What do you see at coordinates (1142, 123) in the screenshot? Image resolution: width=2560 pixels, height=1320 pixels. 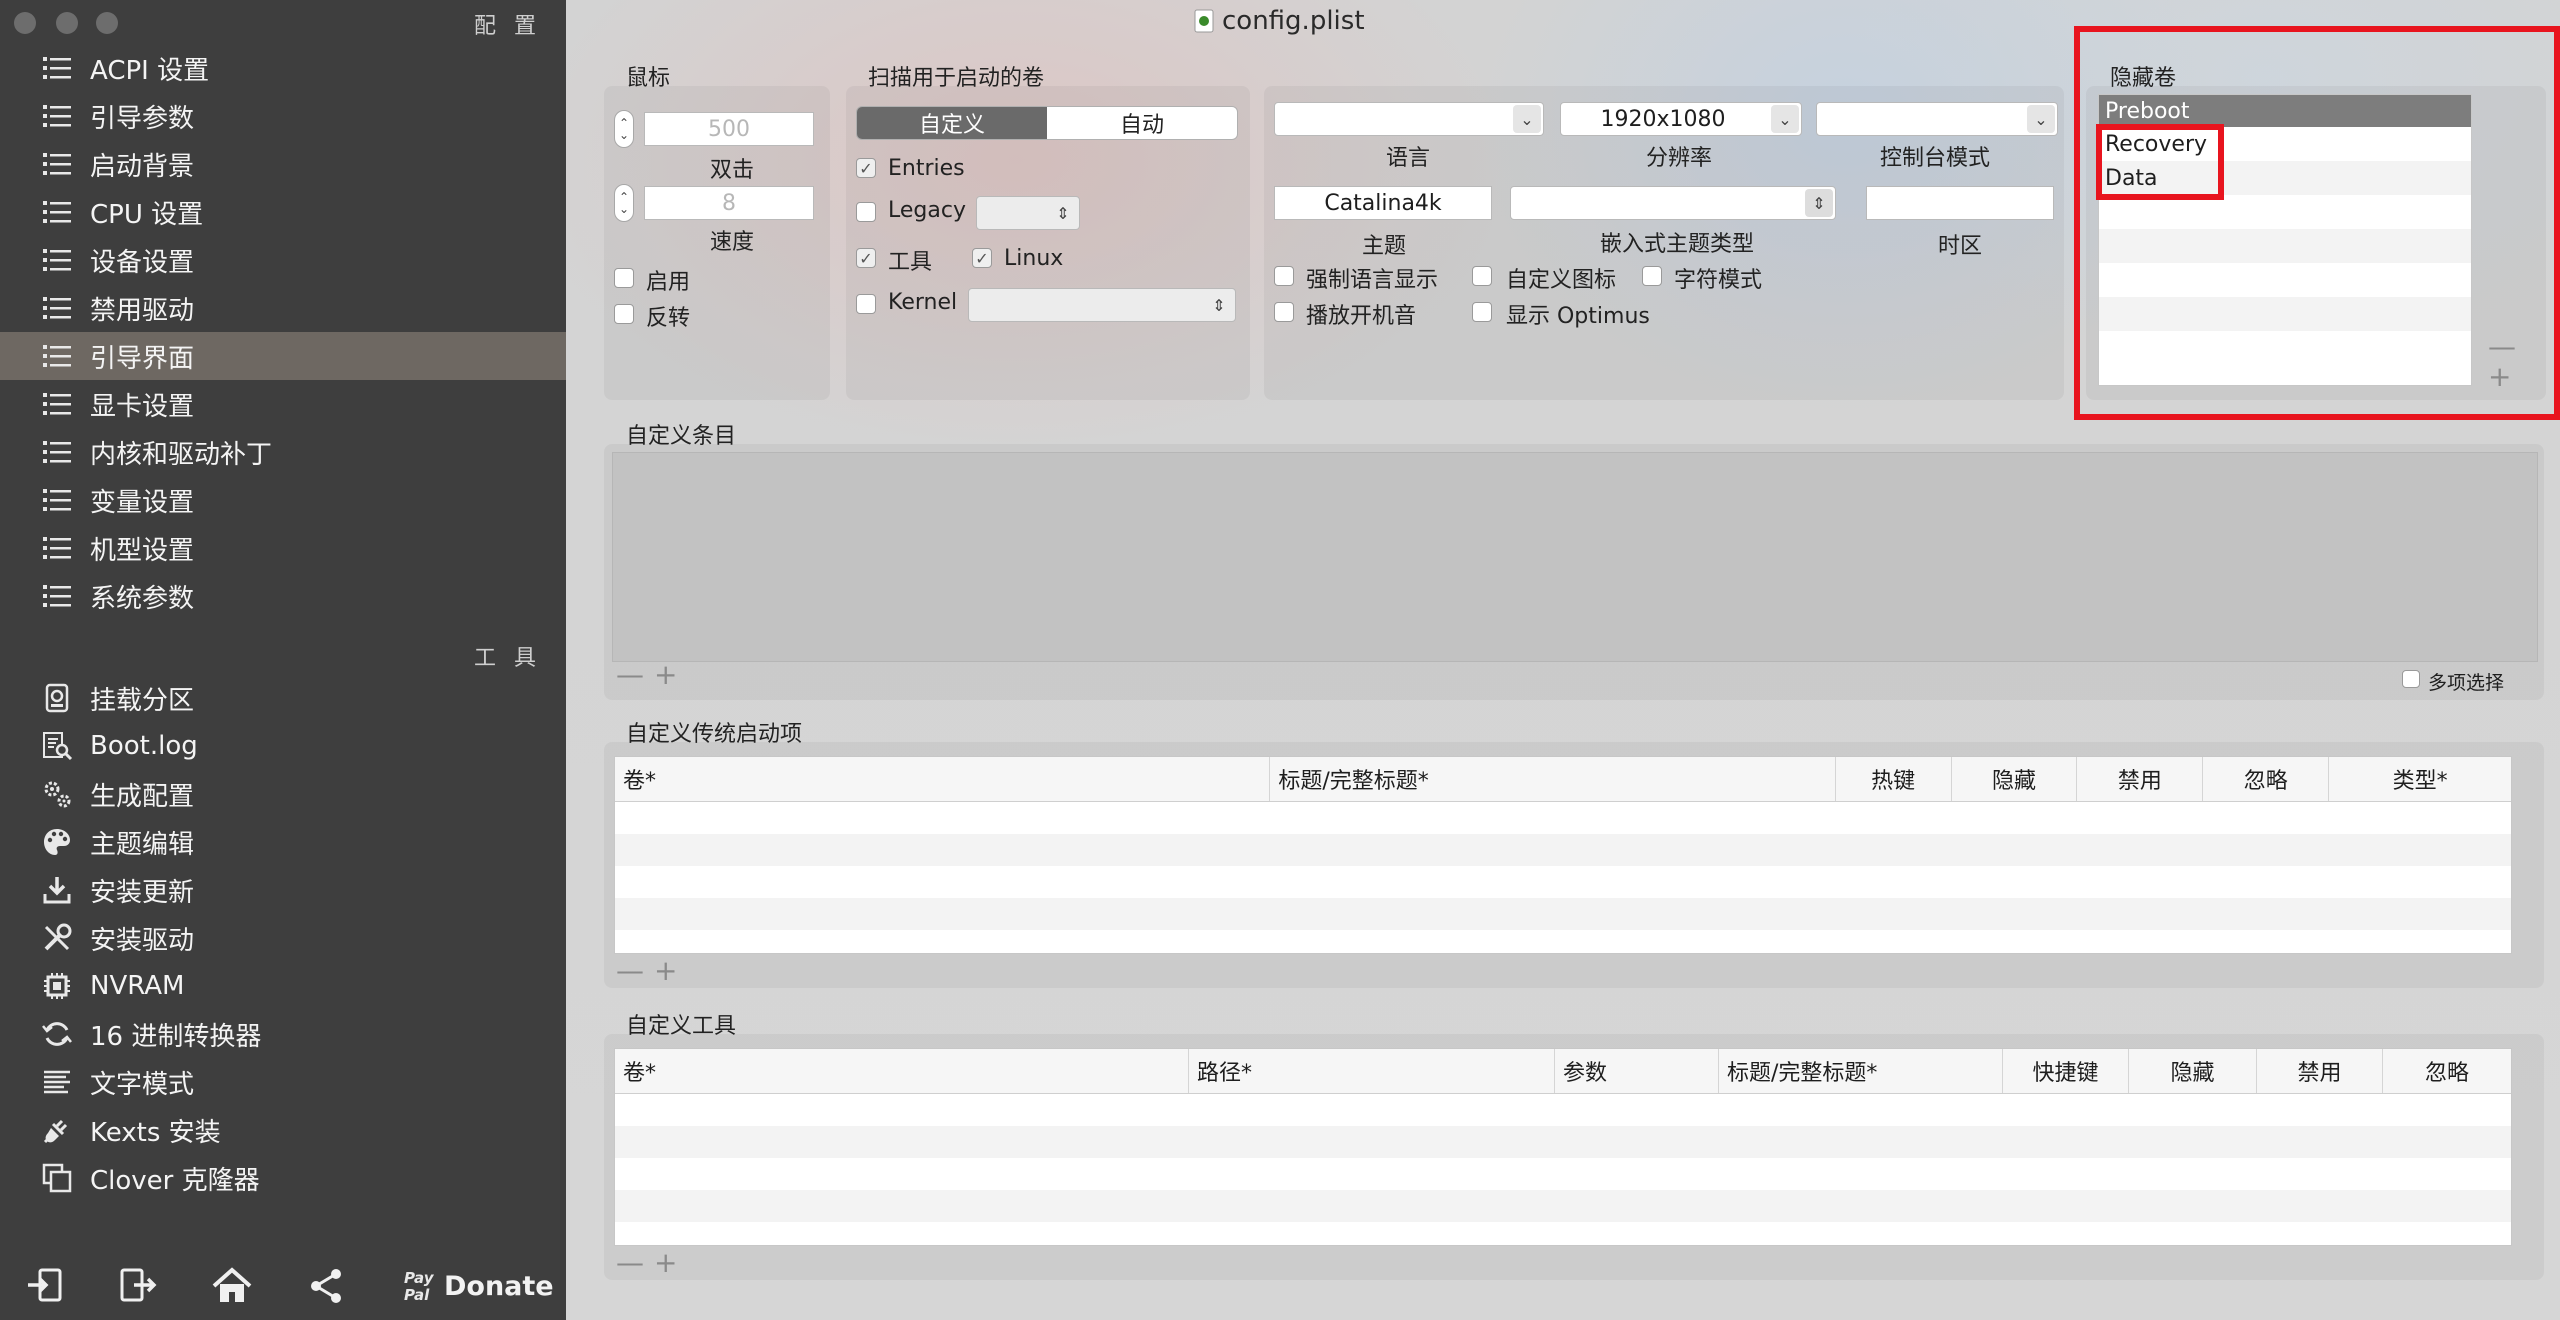 I see `scan-auto-segment: 自动` at bounding box center [1142, 123].